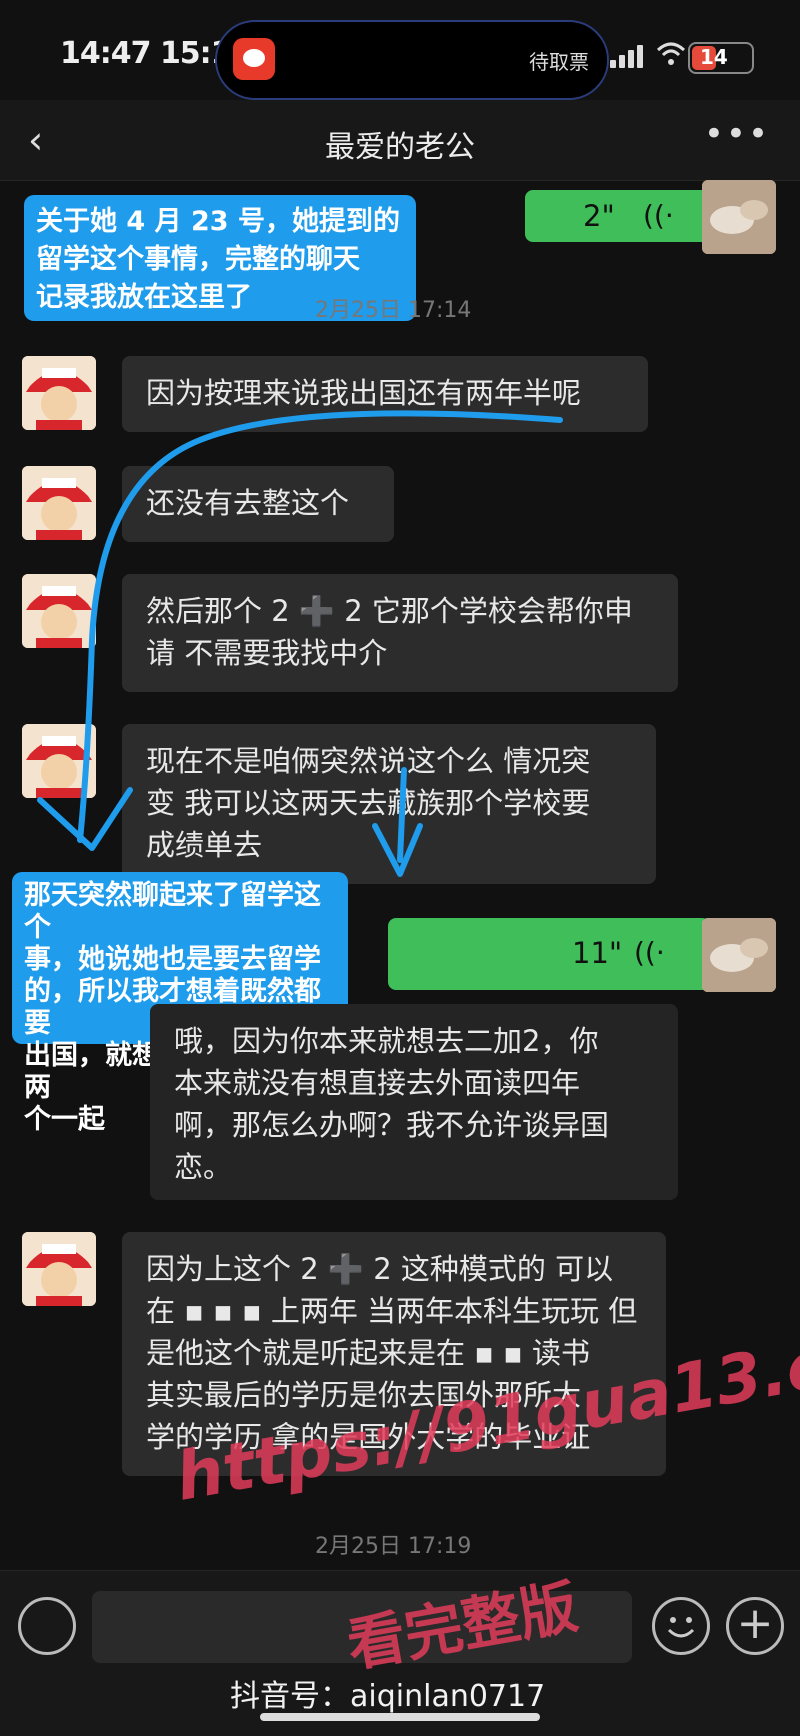 The width and height of the screenshot is (800, 1736). What do you see at coordinates (681, 1626) in the screenshot?
I see `emoji-icon` at bounding box center [681, 1626].